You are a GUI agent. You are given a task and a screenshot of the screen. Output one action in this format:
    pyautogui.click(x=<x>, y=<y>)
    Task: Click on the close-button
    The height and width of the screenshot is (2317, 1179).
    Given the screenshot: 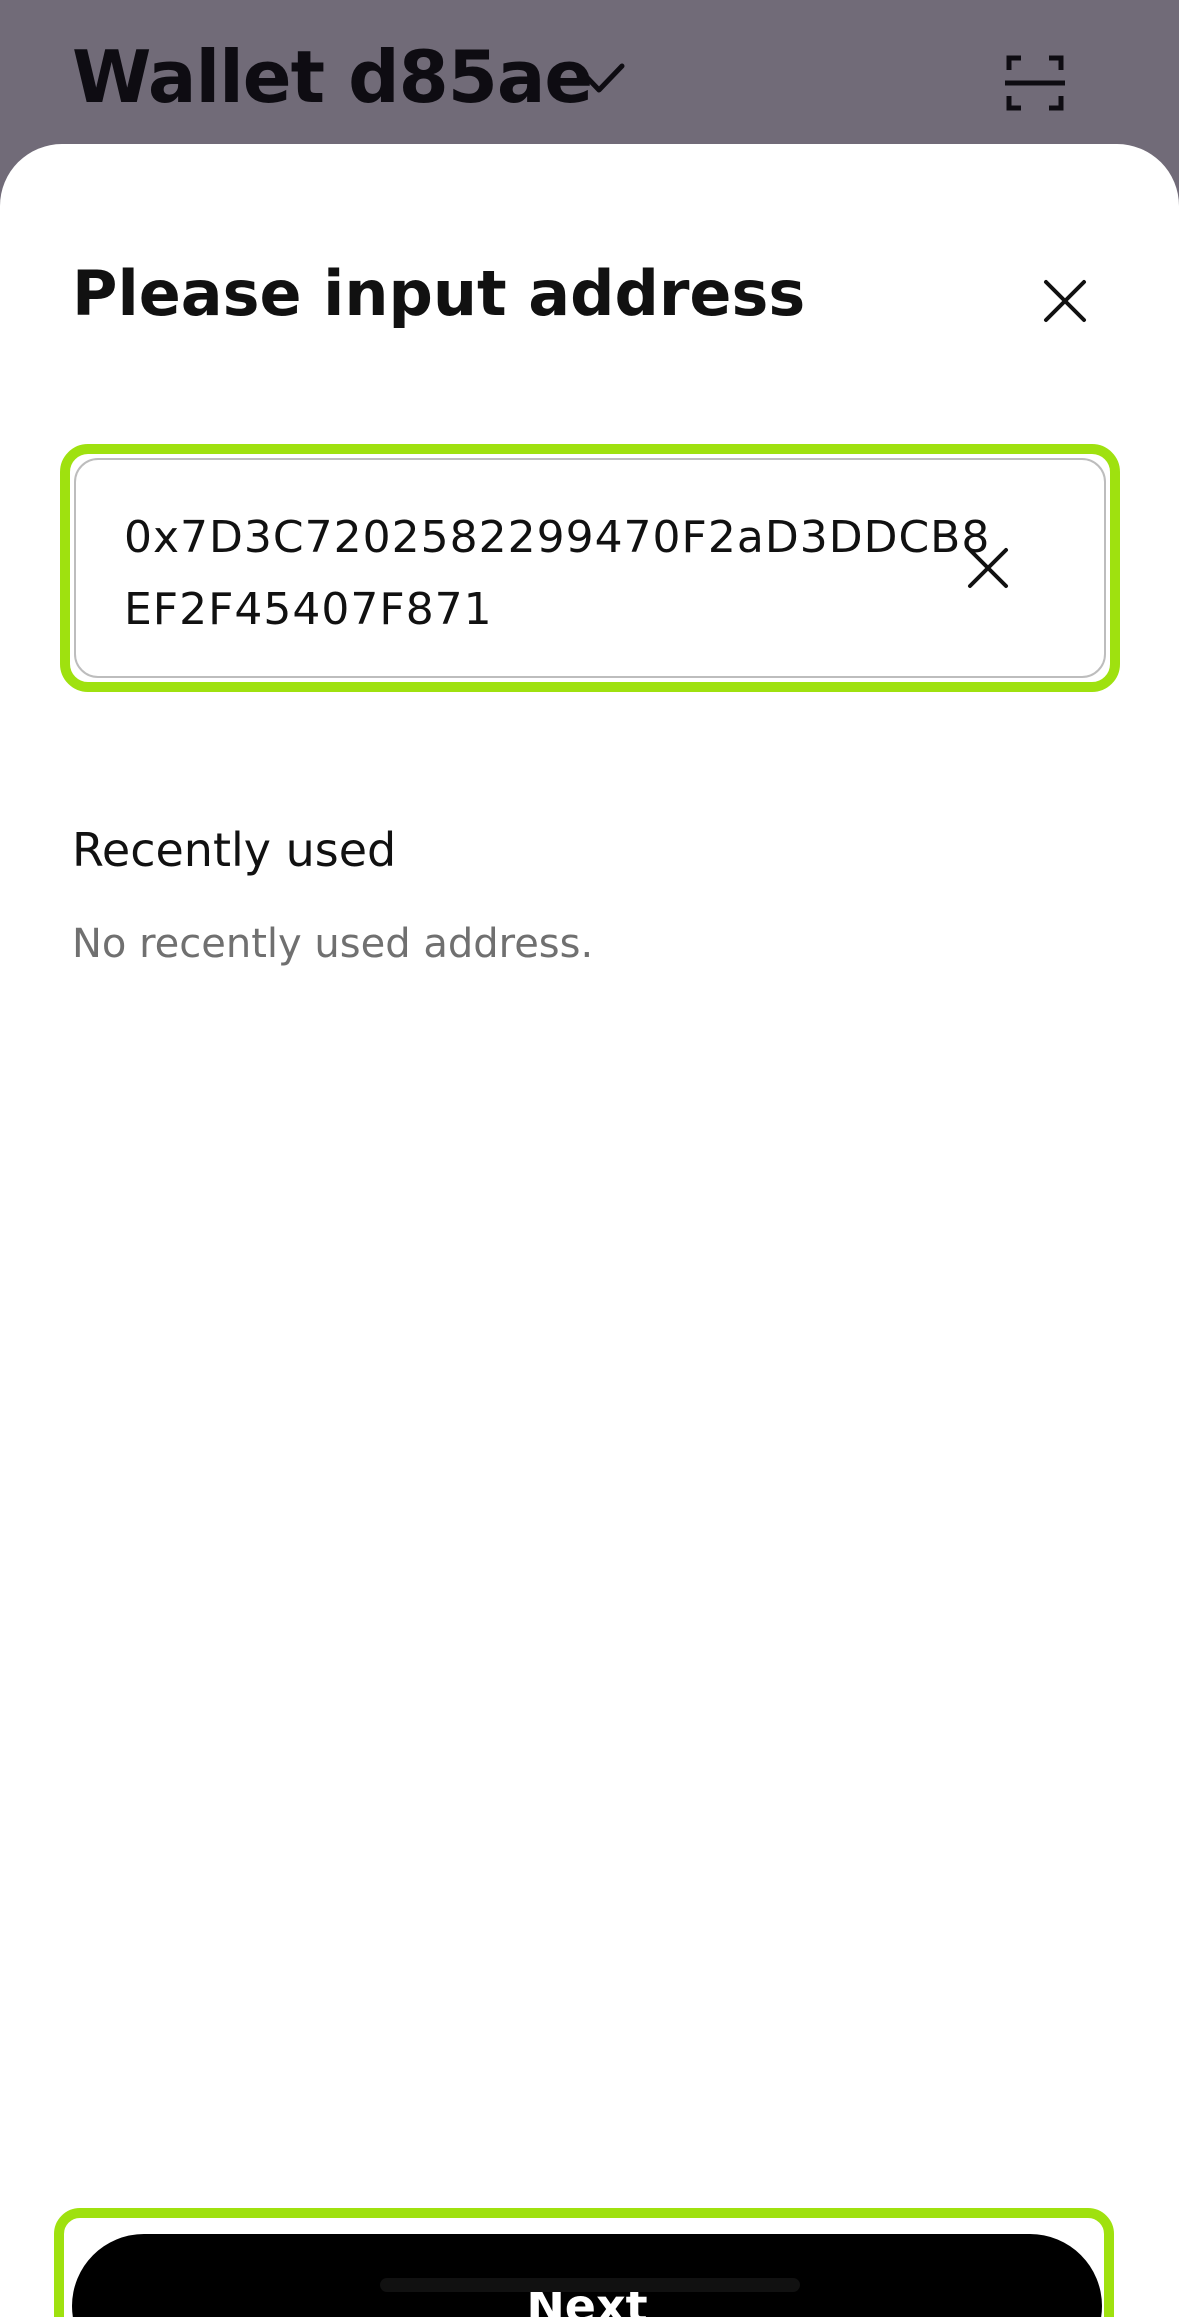 What is the action you would take?
    pyautogui.click(x=1065, y=301)
    